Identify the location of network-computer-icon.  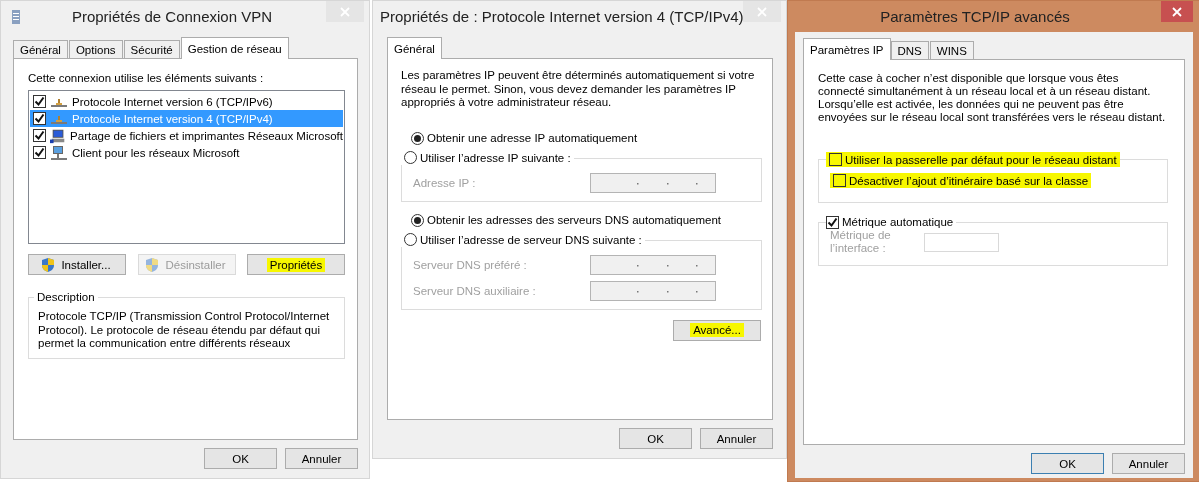
(59, 152).